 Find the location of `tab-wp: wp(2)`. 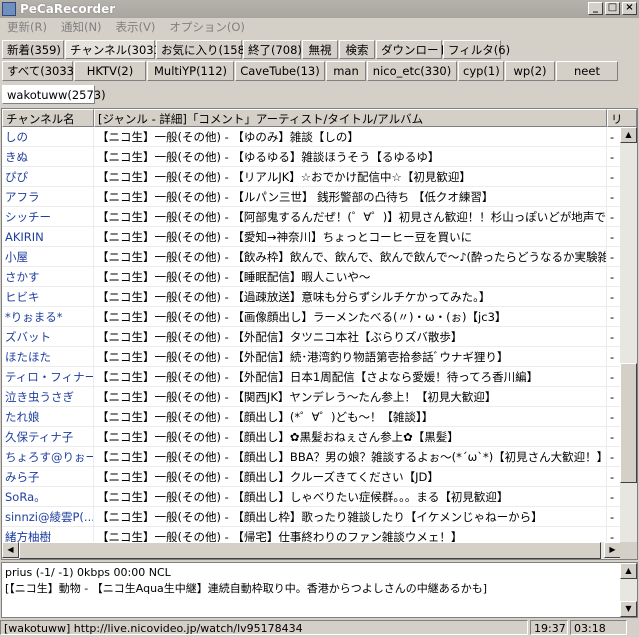

tab-wp: wp(2) is located at coordinates (530, 71).